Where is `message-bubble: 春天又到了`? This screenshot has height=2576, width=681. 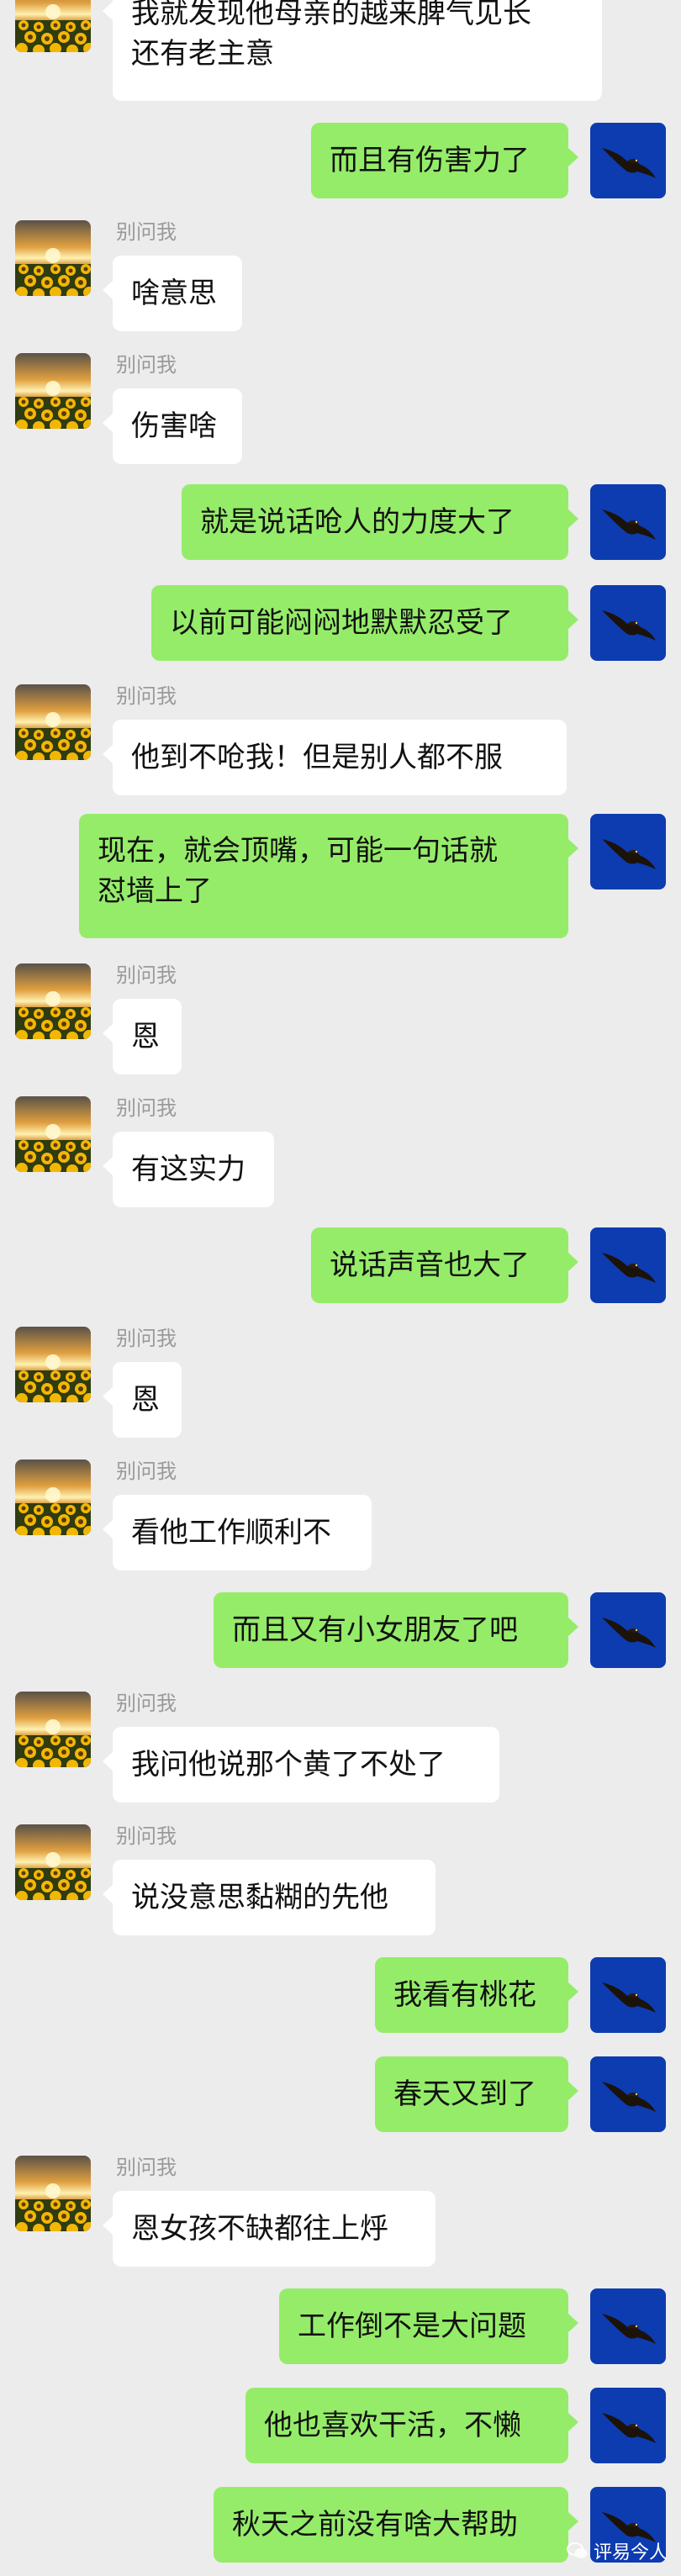 message-bubble: 春天又到了 is located at coordinates (476, 2094).